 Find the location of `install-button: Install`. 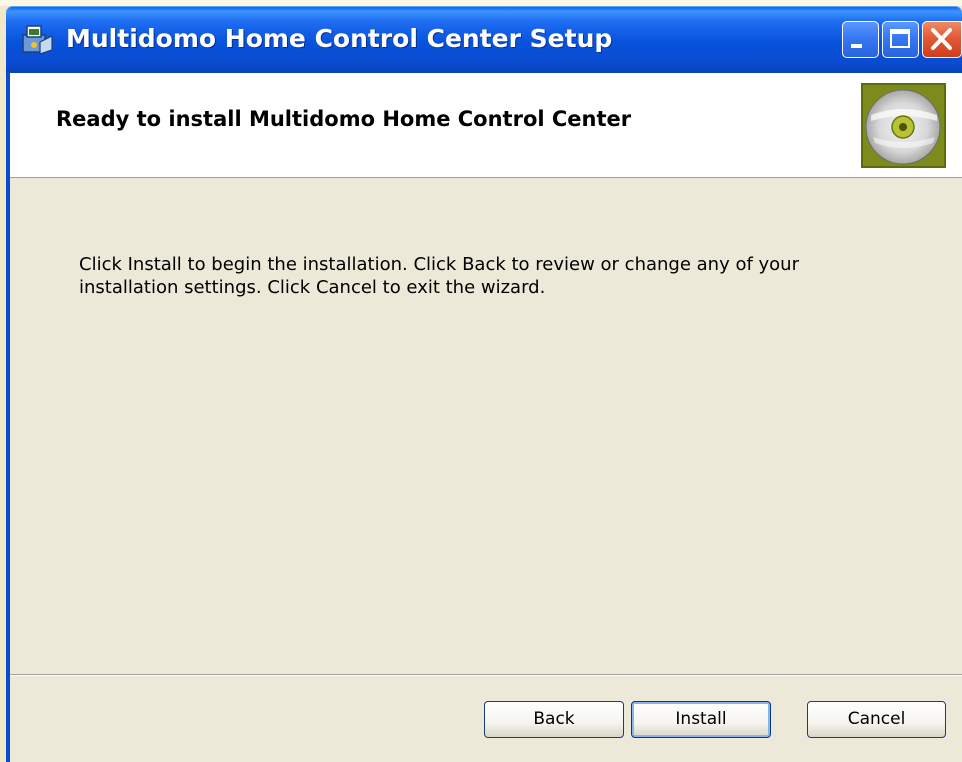

install-button: Install is located at coordinates (701, 719).